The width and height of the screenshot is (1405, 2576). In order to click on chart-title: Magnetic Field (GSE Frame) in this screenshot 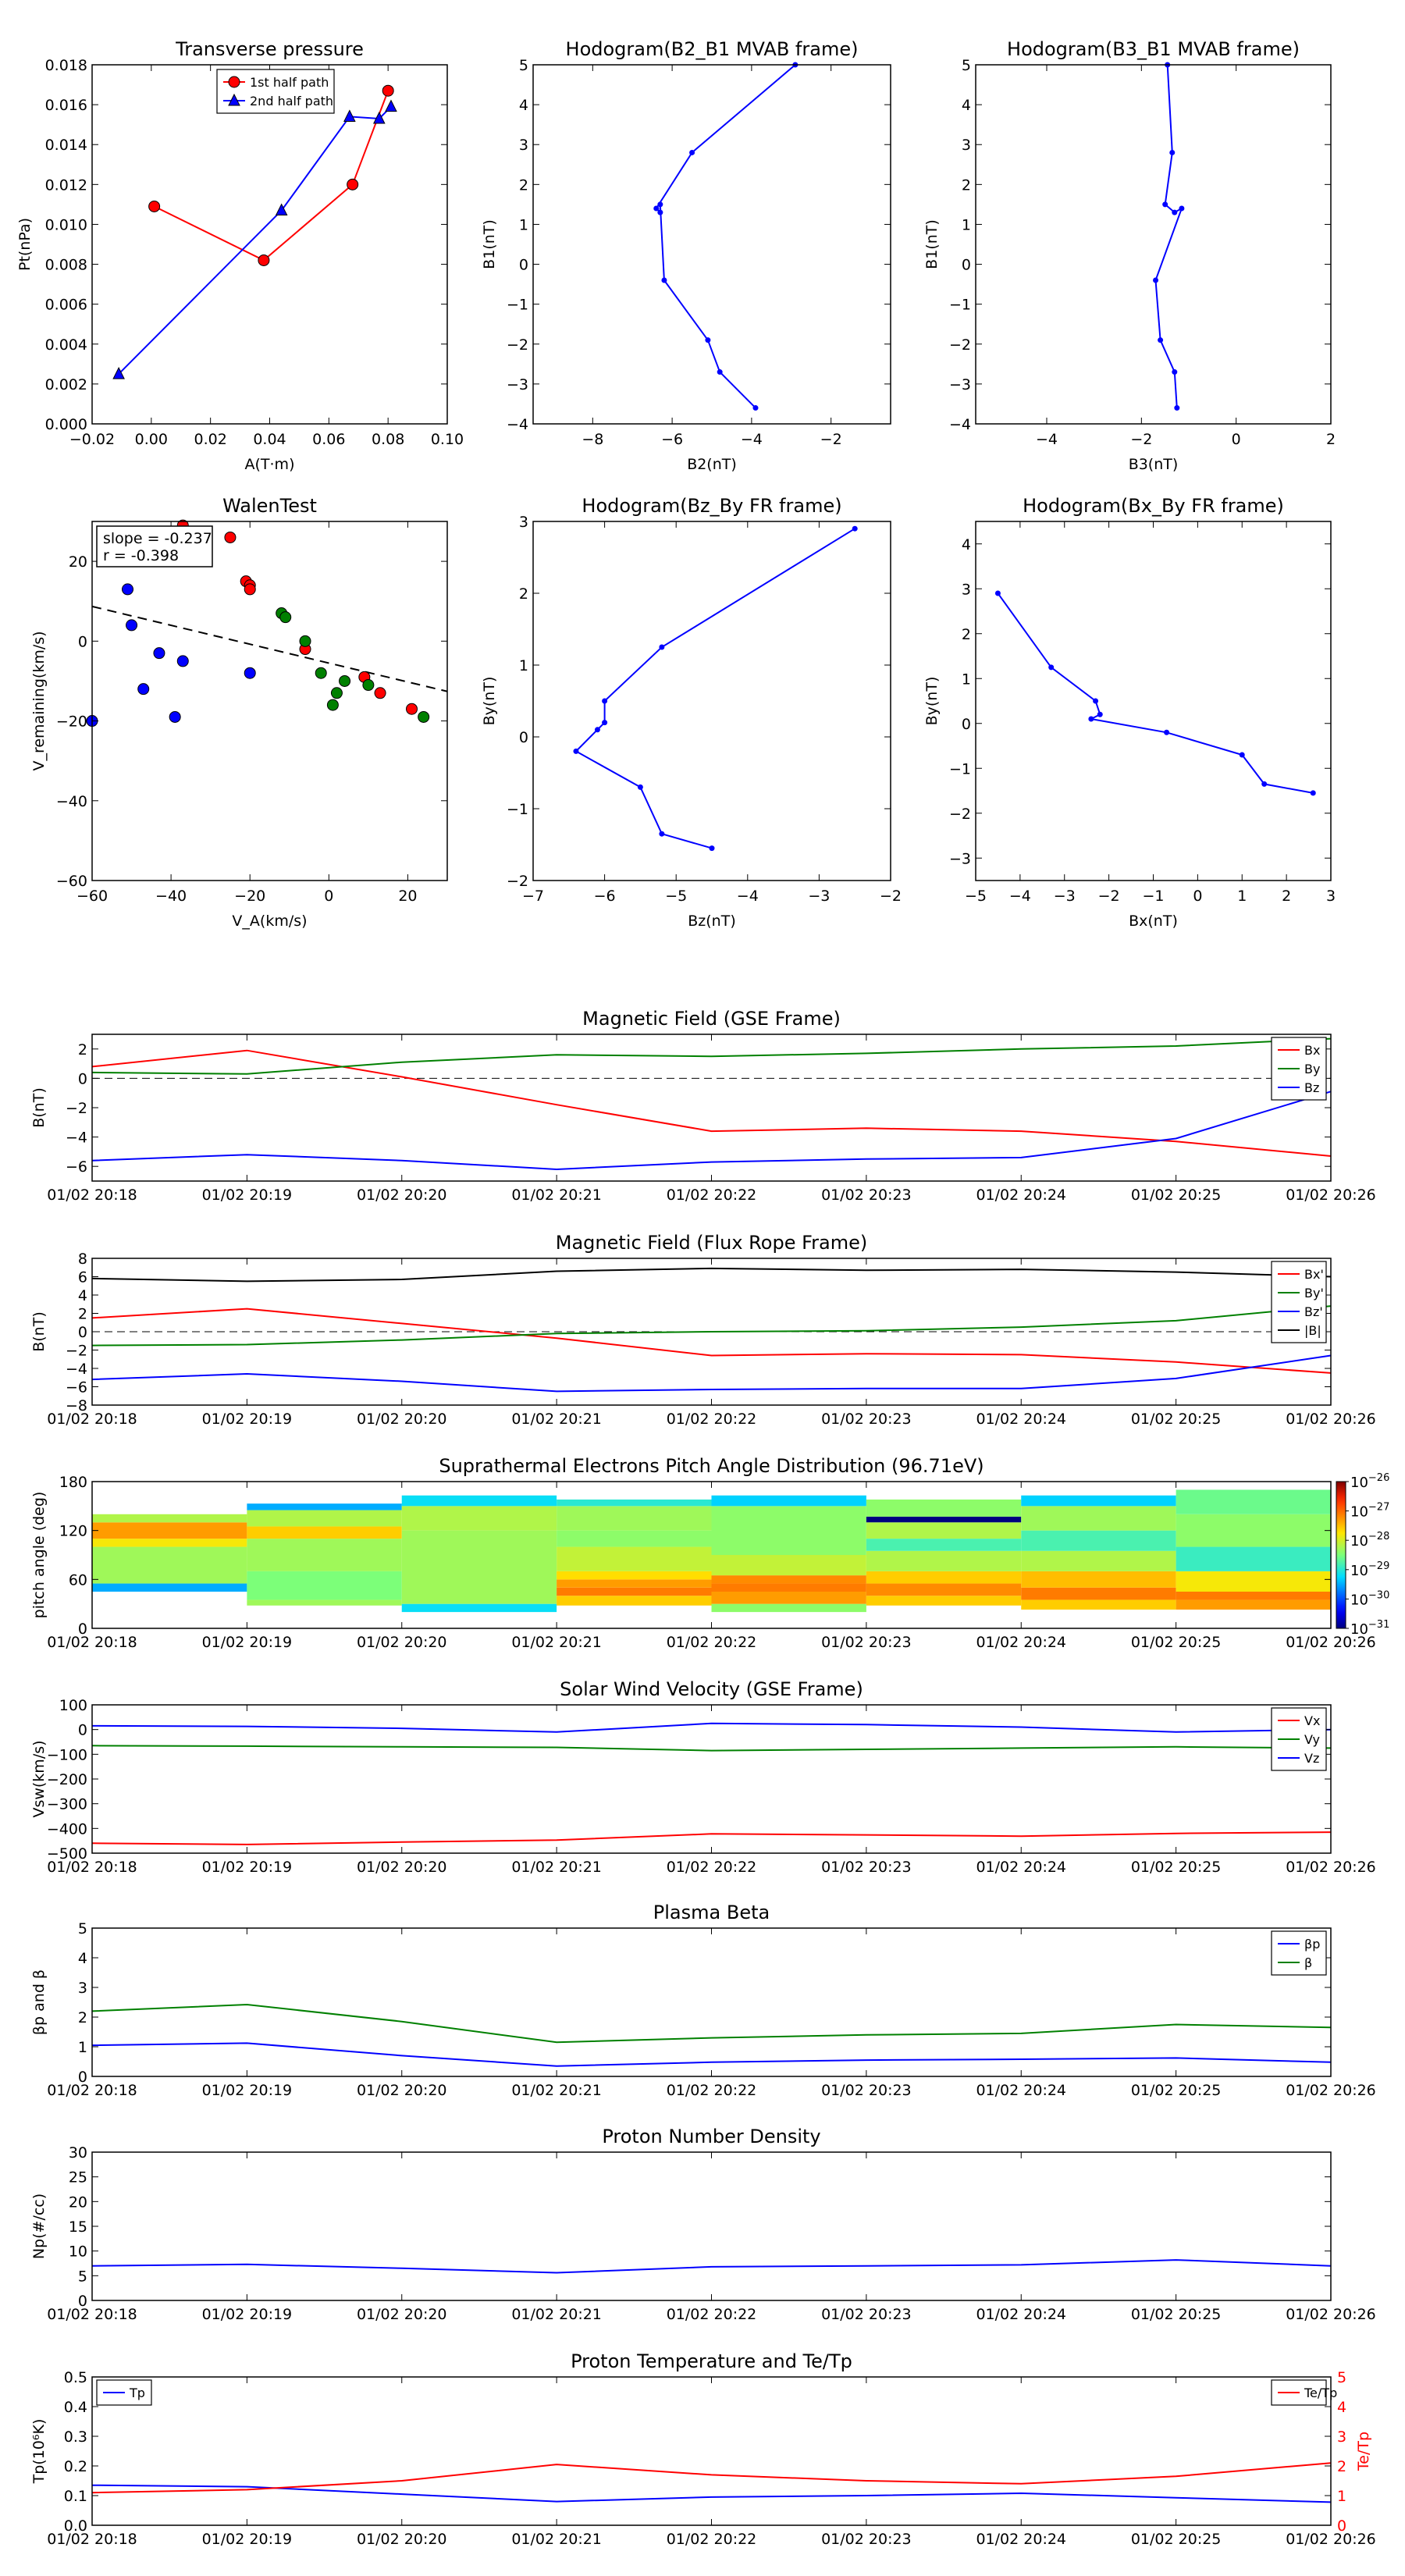, I will do `click(712, 1019)`.